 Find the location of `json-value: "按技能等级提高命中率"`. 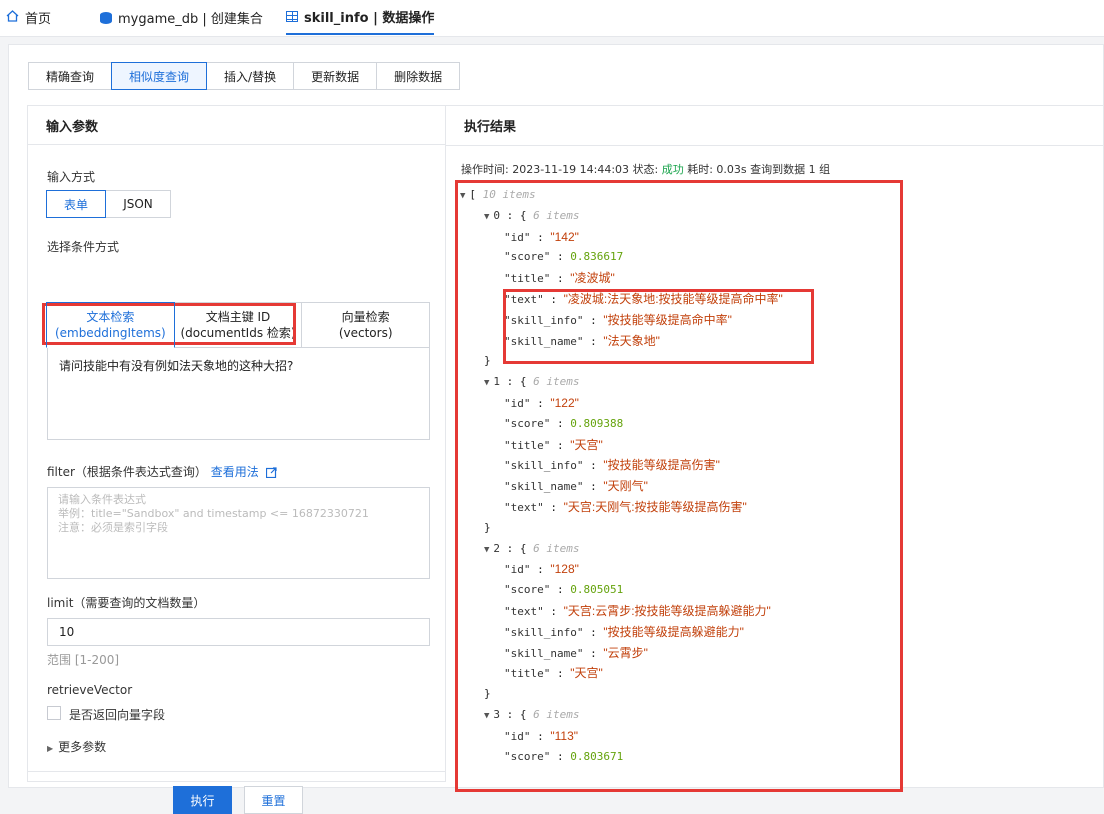

json-value: "按技能等级提高命中率" is located at coordinates (667, 319).